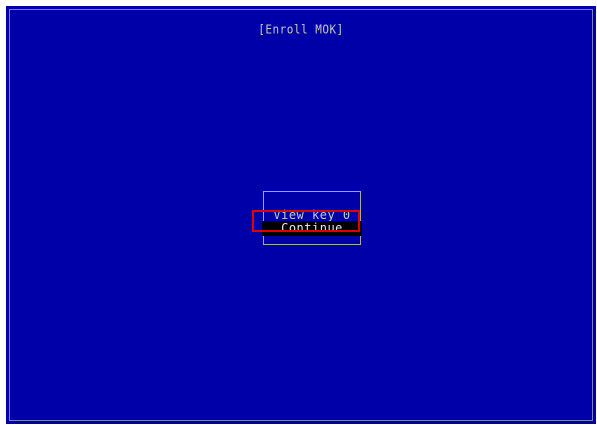 Image resolution: width=597 pixels, height=425 pixels. Describe the element at coordinates (312, 228) in the screenshot. I see `menu-item-continue: Continue` at that location.